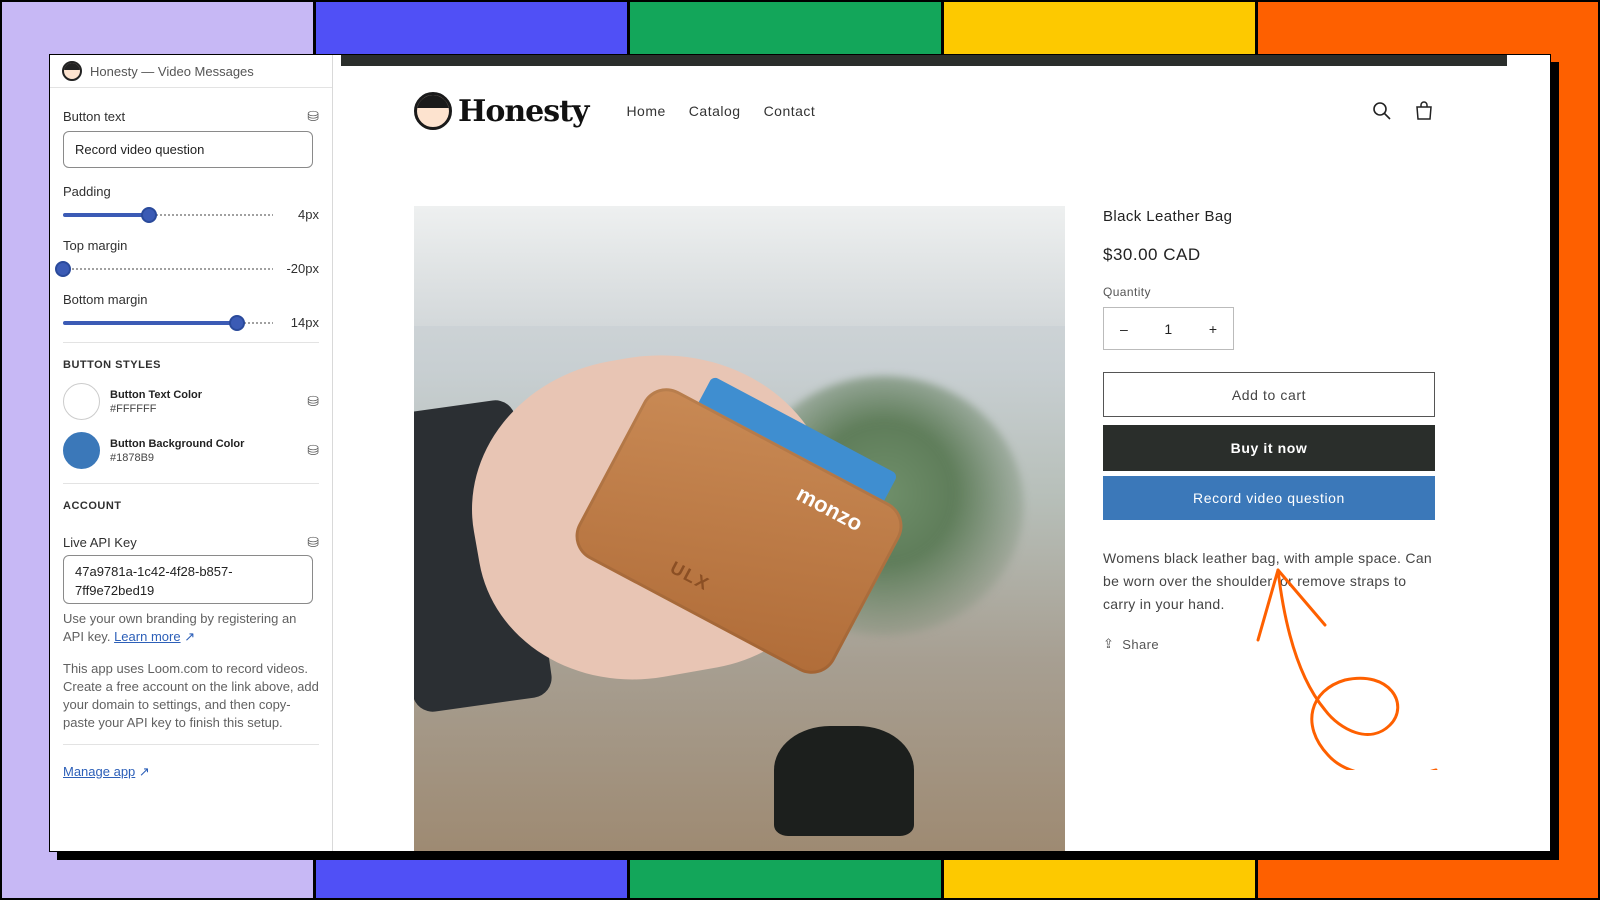 Image resolution: width=1600 pixels, height=900 pixels. I want to click on padding-slider: 4px, so click(191, 214).